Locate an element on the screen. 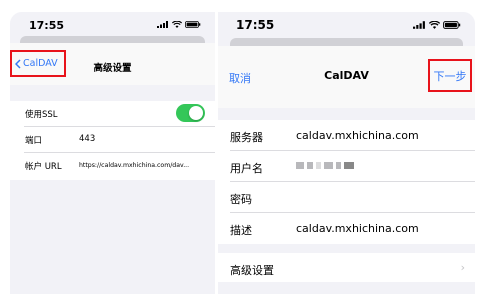 This screenshot has width=484, height=302. port-value: 443 is located at coordinates (87, 139).